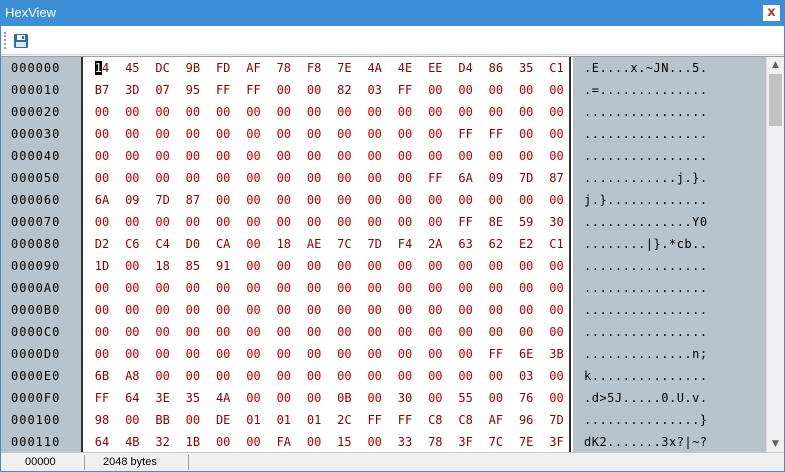 The height and width of the screenshot is (472, 785). I want to click on hex-byte: 01, so click(284, 420).